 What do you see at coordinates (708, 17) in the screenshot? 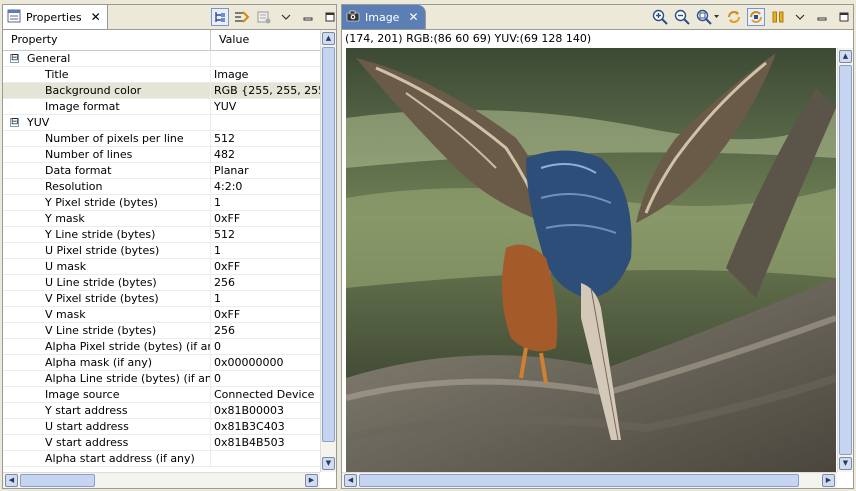
I see `zoom-fit-button` at bounding box center [708, 17].